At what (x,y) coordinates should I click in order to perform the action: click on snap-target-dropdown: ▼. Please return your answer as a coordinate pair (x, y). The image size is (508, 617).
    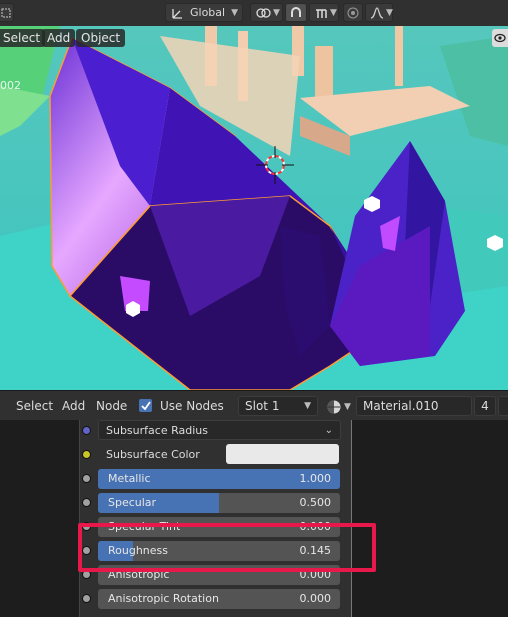
    Looking at the image, I should click on (324, 12).